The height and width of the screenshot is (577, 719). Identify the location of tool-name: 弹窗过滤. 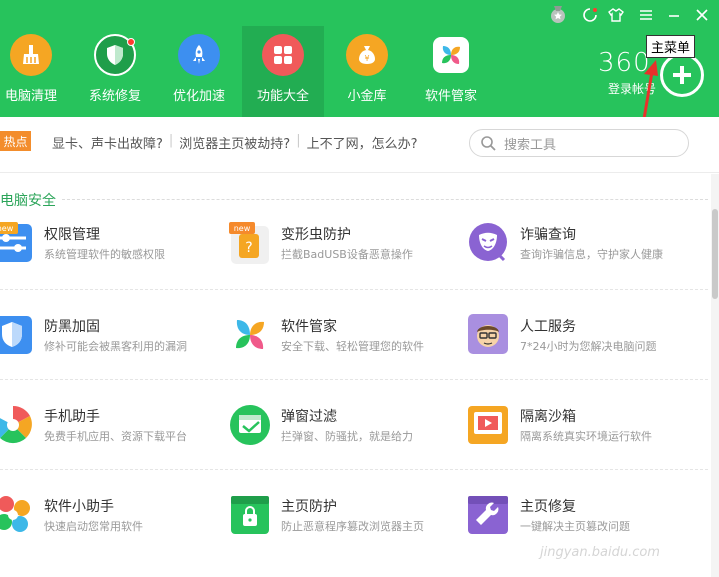
(309, 417).